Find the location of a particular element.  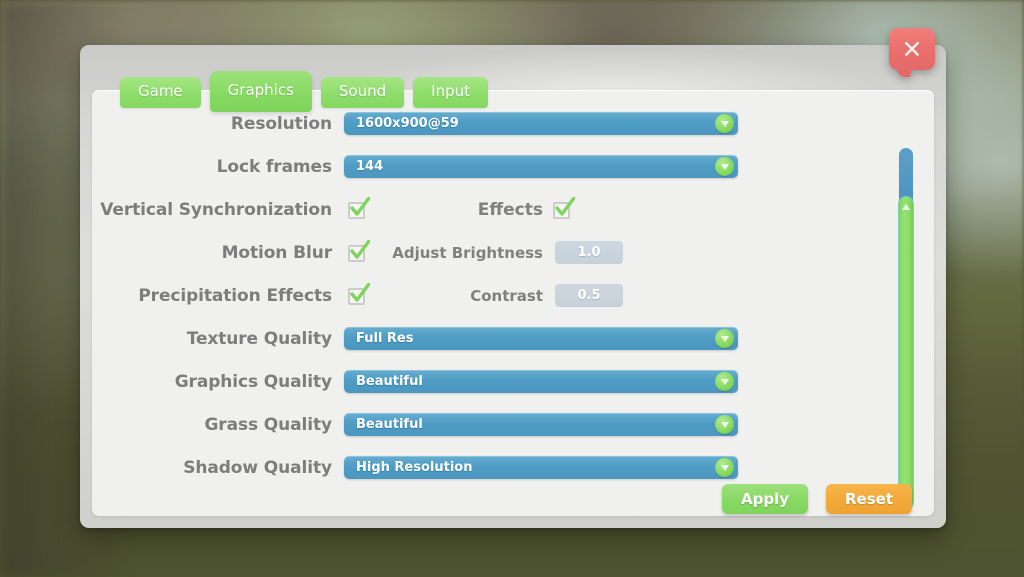

close-window-button: ✕ is located at coordinates (912, 52).